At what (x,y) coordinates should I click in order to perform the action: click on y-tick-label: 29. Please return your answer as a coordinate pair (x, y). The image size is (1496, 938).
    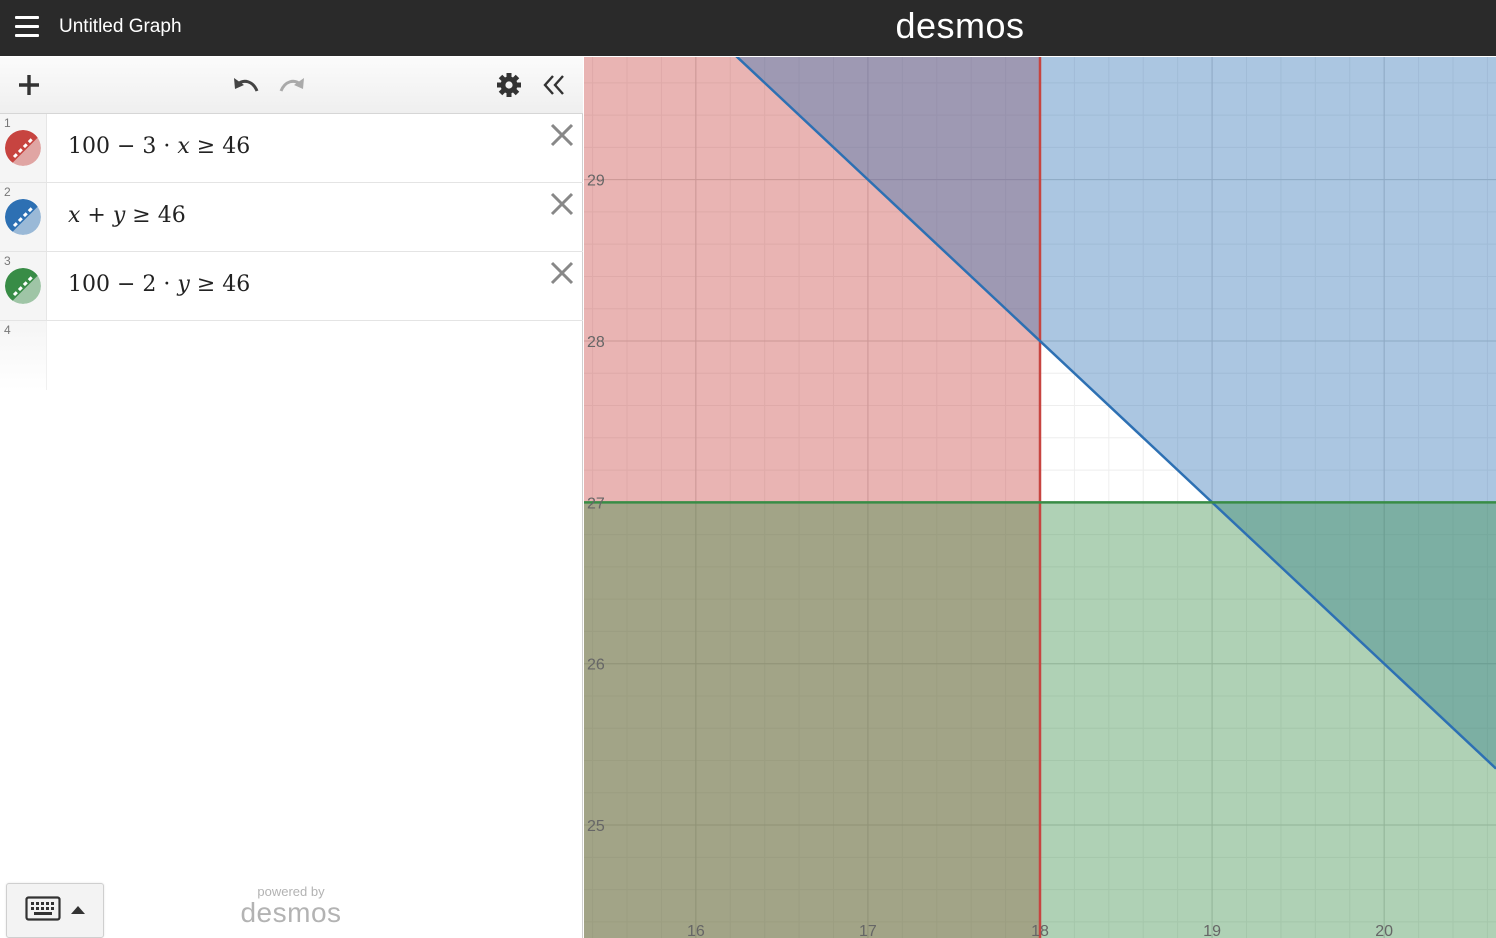
    Looking at the image, I should click on (596, 181).